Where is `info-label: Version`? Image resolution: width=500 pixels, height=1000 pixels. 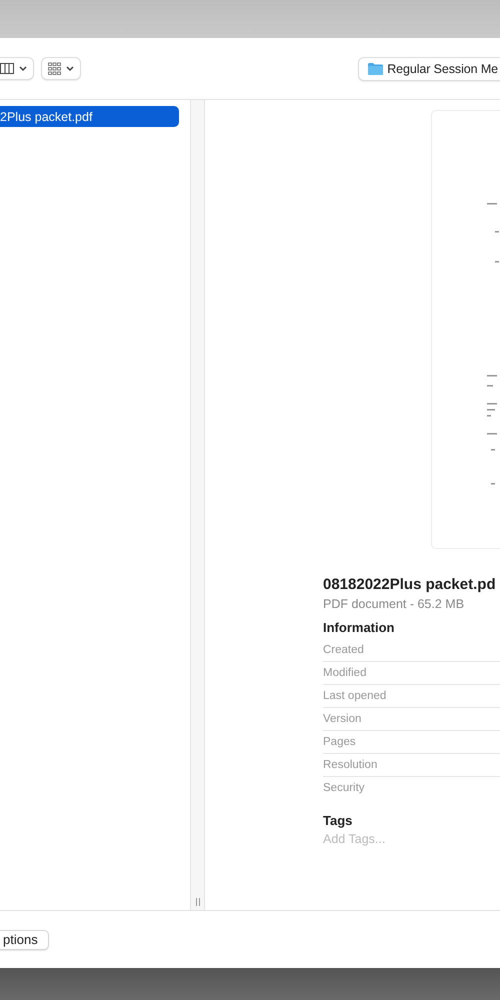 info-label: Version is located at coordinates (411, 719).